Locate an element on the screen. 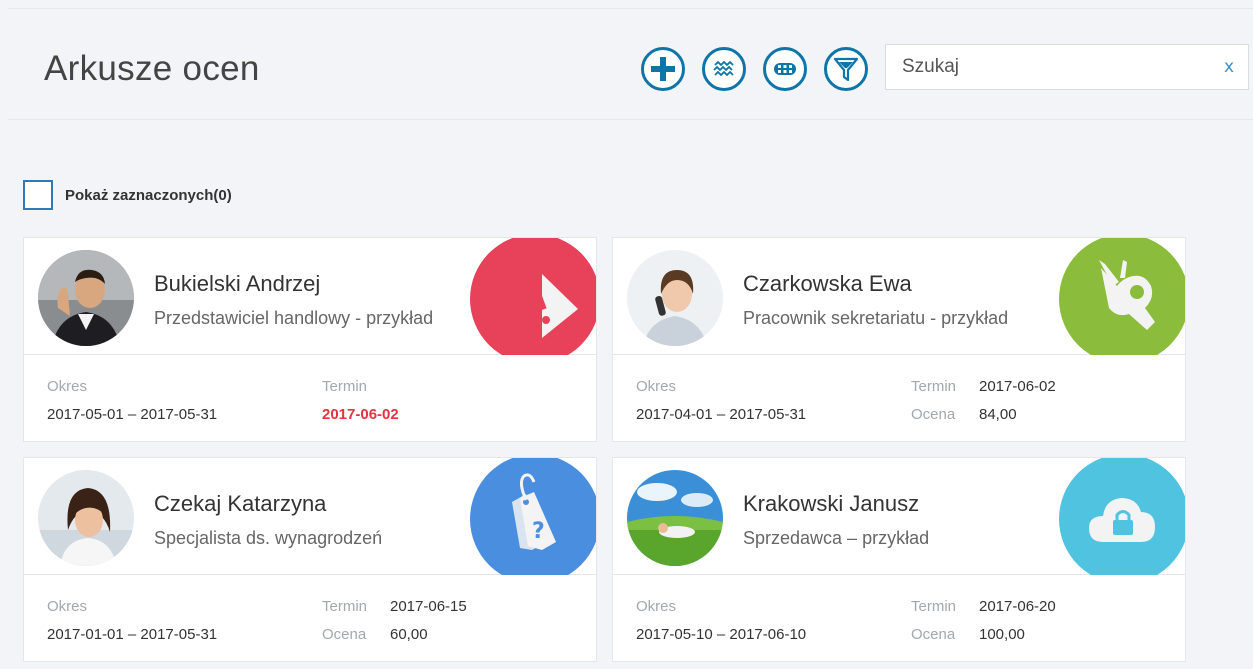 This screenshot has width=1253, height=669. search-clear-button: x is located at coordinates (1229, 67).